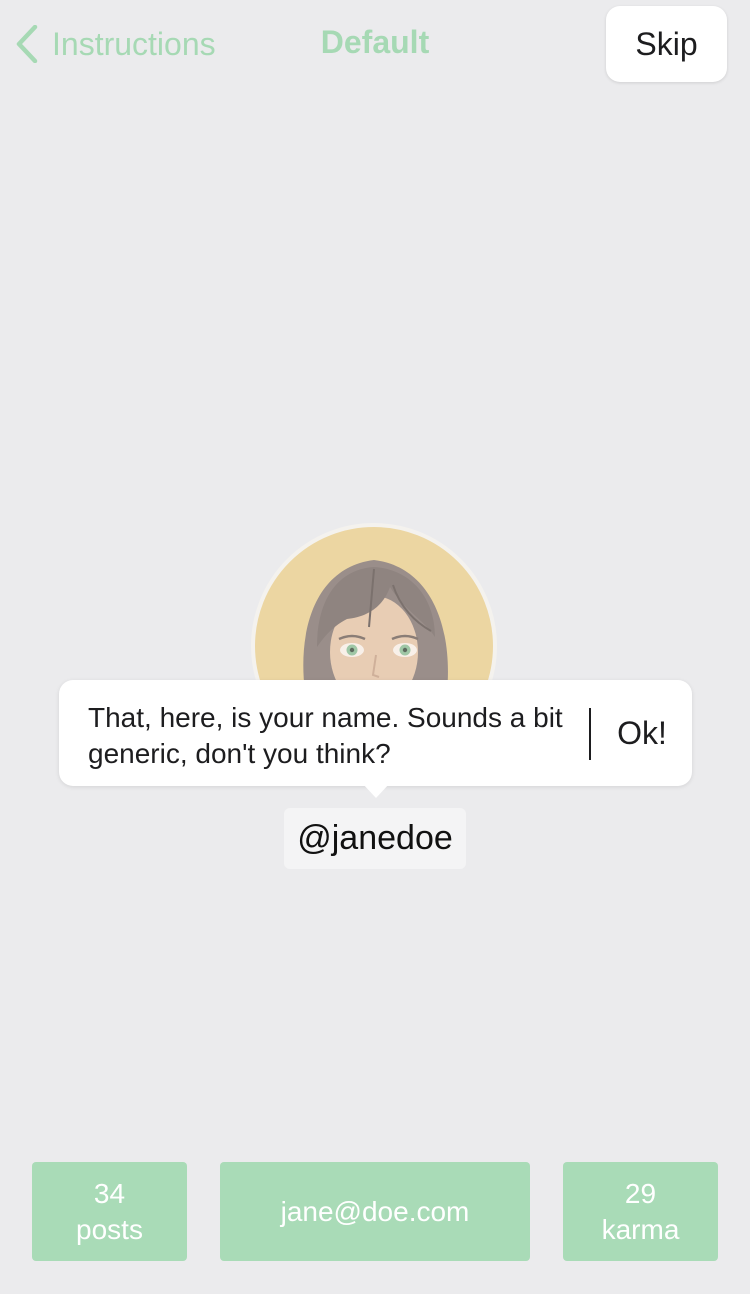 The image size is (750, 1294). Describe the element at coordinates (375, 42) in the screenshot. I see `page-title: Default` at that location.